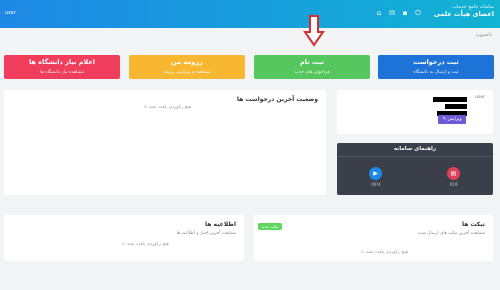 The width and height of the screenshot is (500, 290). I want to click on card-register: ثبت نام فراخوان های جذب, so click(312, 67).